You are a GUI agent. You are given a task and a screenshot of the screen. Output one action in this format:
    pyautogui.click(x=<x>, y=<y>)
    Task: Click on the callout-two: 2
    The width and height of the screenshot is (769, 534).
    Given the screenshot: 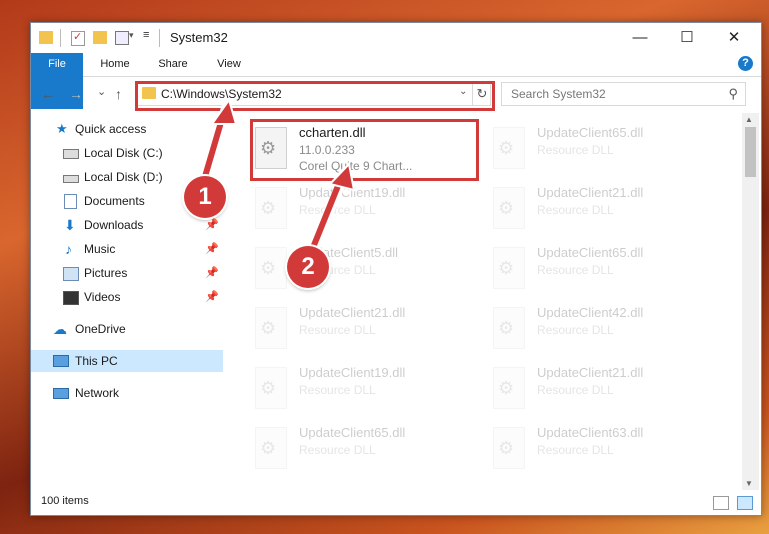 What is the action you would take?
    pyautogui.click(x=308, y=267)
    